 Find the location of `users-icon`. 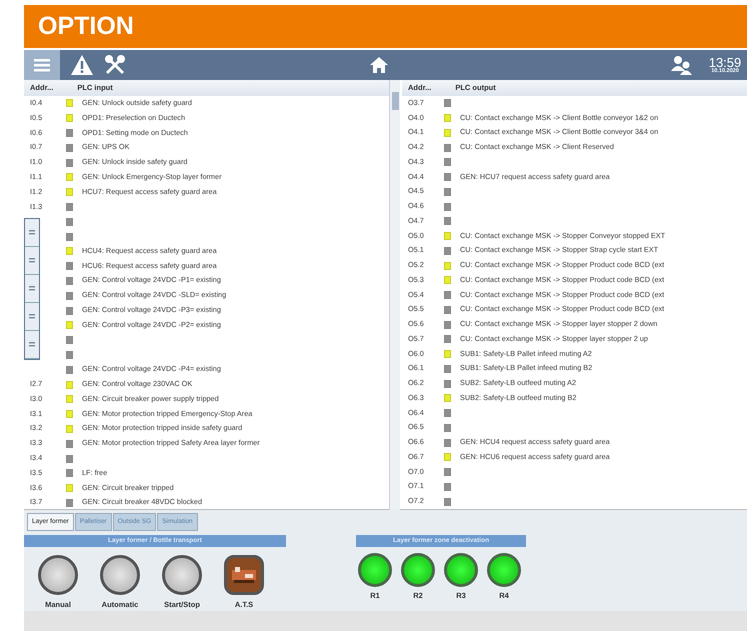

users-icon is located at coordinates (682, 65).